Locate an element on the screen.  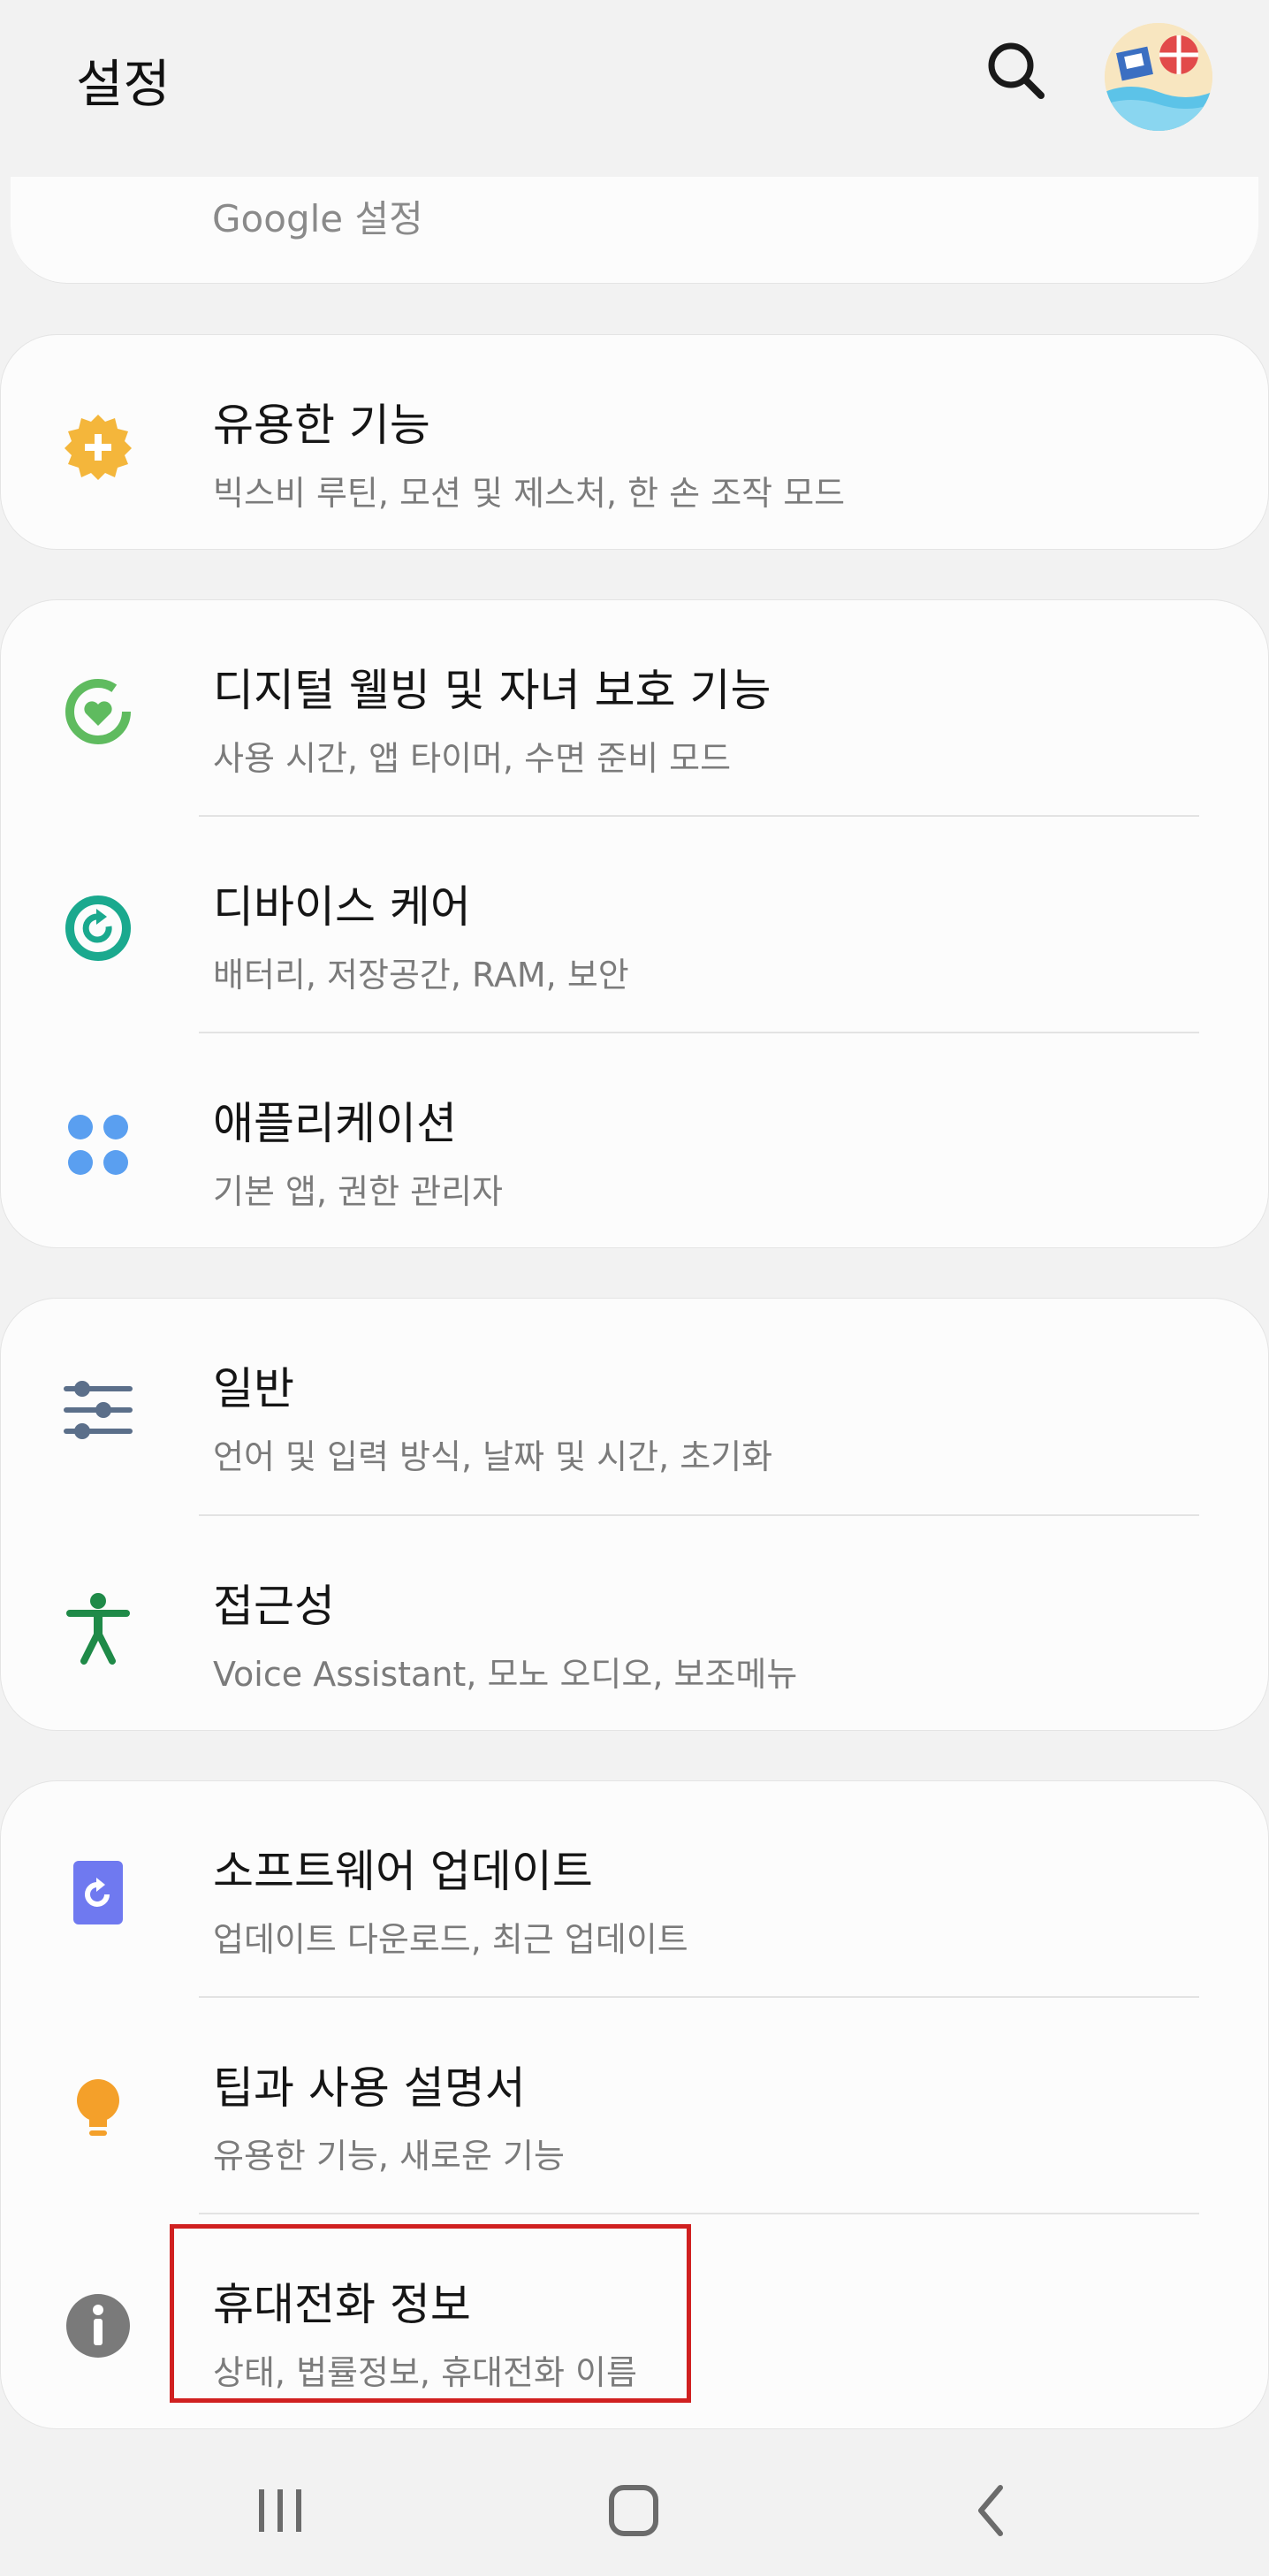
card-useful: 유용한 기능 빅스비 루틴, 모션 및 제스처, 한 손 조작 모드 is located at coordinates (634, 442).